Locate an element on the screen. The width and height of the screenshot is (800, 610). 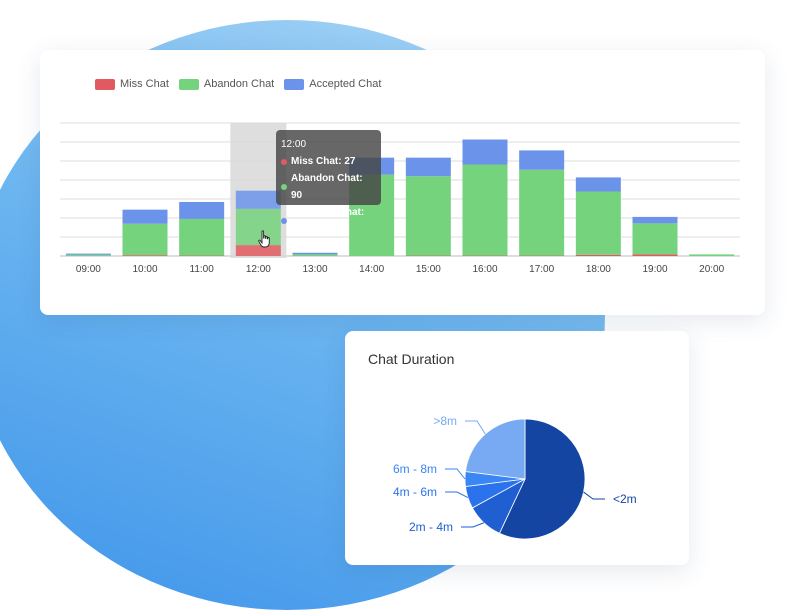
x-tick-label: 09:00 is located at coordinates (88, 269).